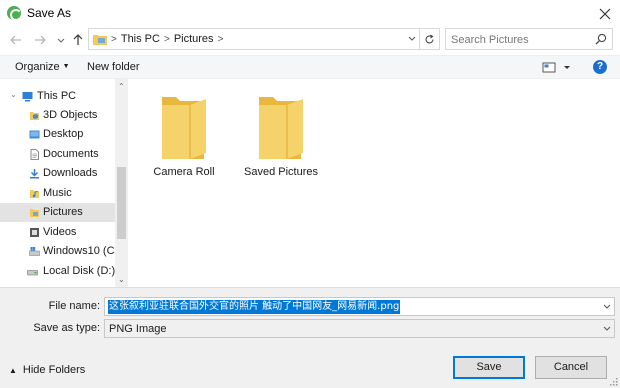 This screenshot has width=620, height=388. I want to click on up-button, so click(78, 40).